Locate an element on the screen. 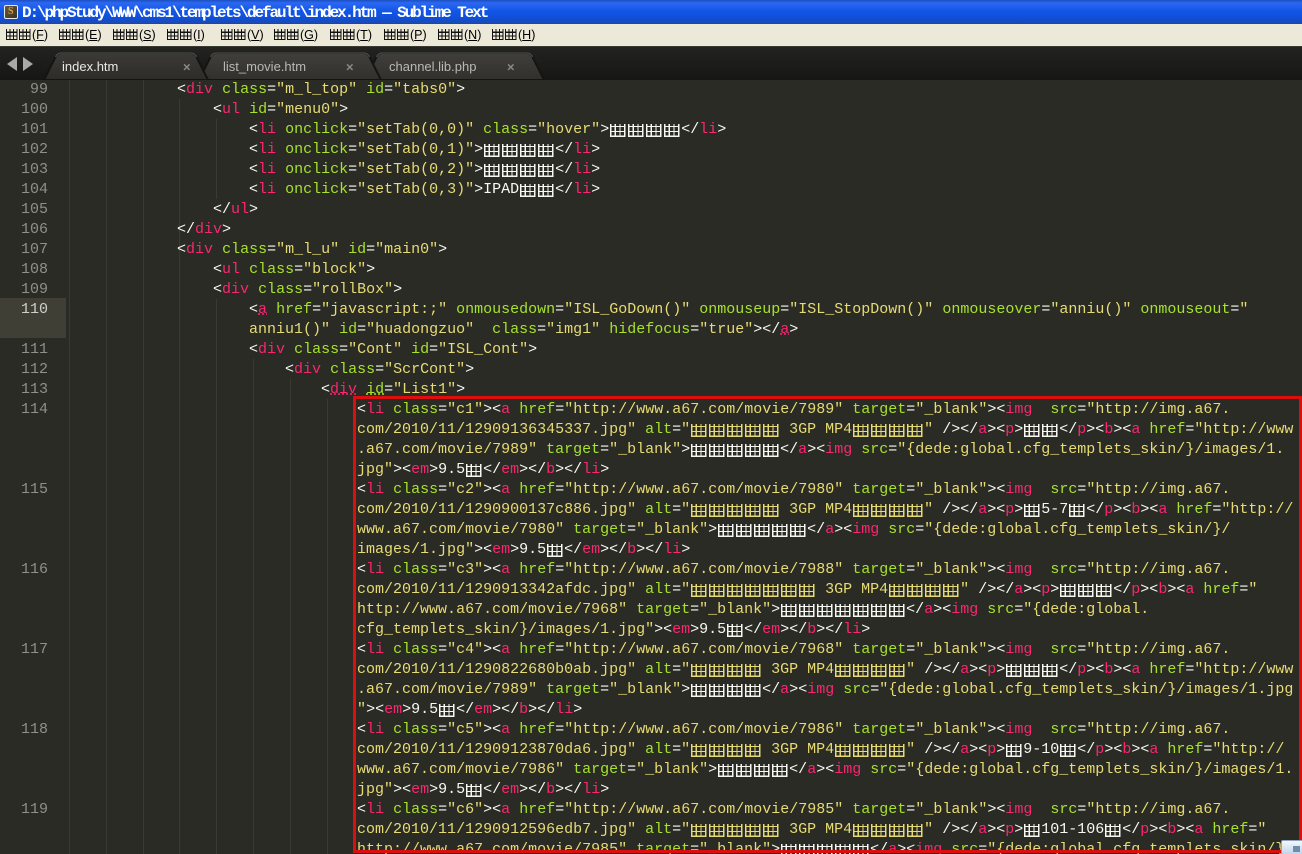  svg-text: channel.lib.php is located at coordinates (432, 66).